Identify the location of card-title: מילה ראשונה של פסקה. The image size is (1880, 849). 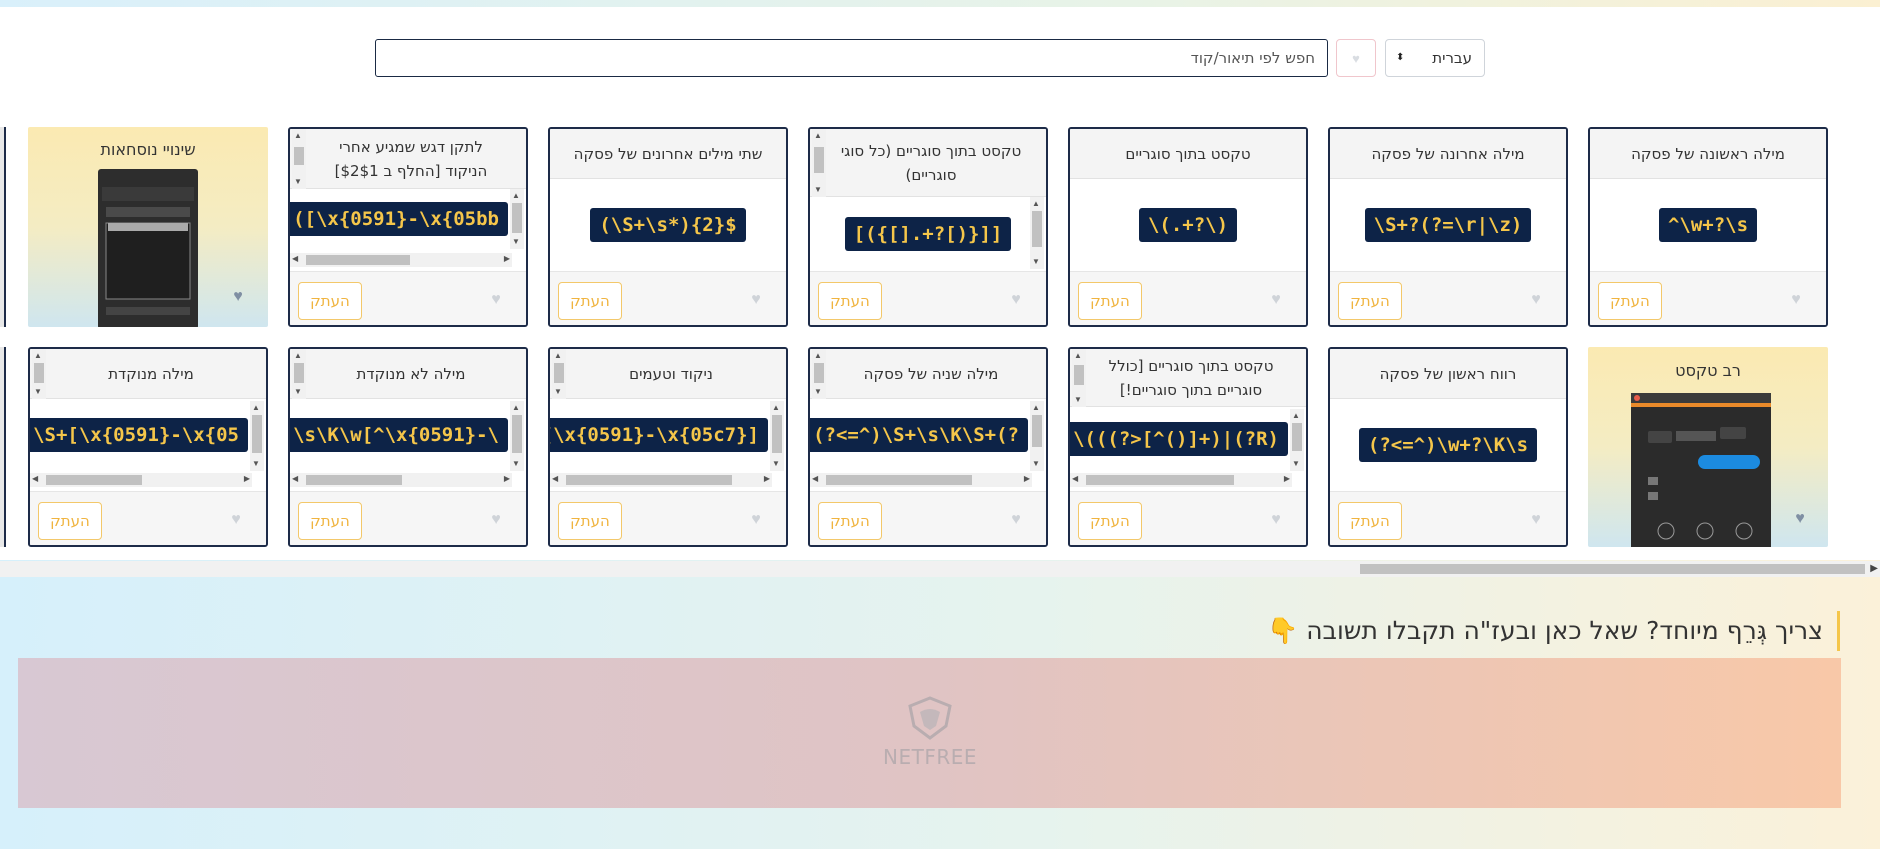
(1708, 154).